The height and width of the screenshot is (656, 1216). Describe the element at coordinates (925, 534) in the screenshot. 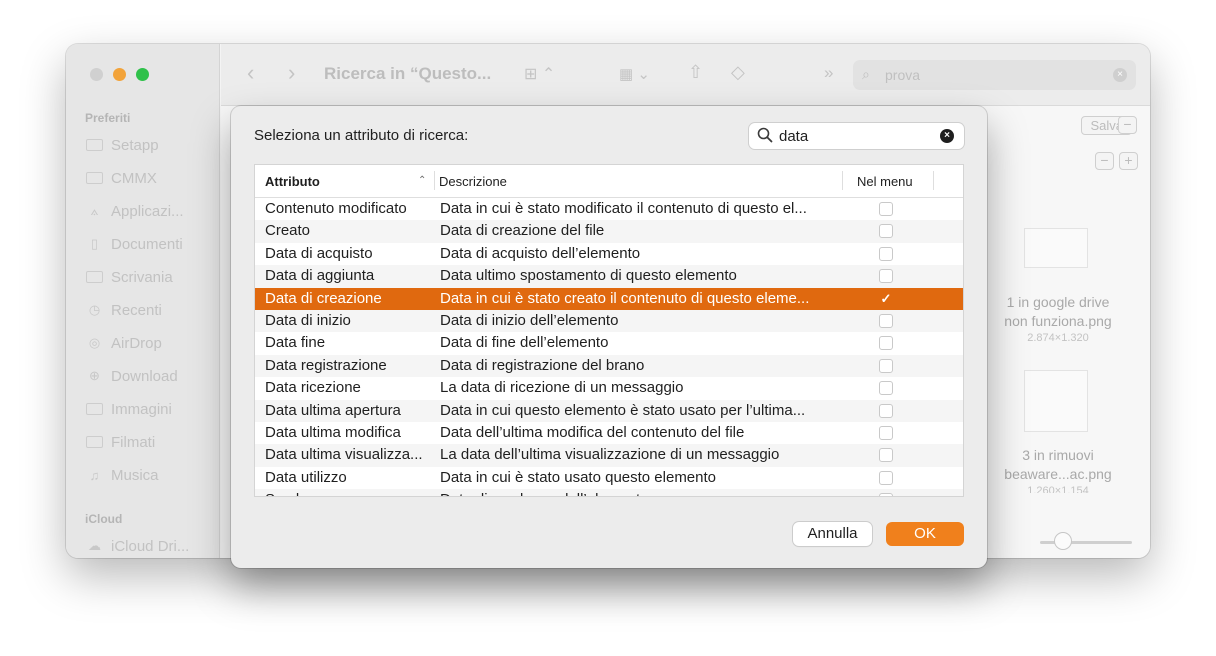

I see `ok-button: OK` at that location.